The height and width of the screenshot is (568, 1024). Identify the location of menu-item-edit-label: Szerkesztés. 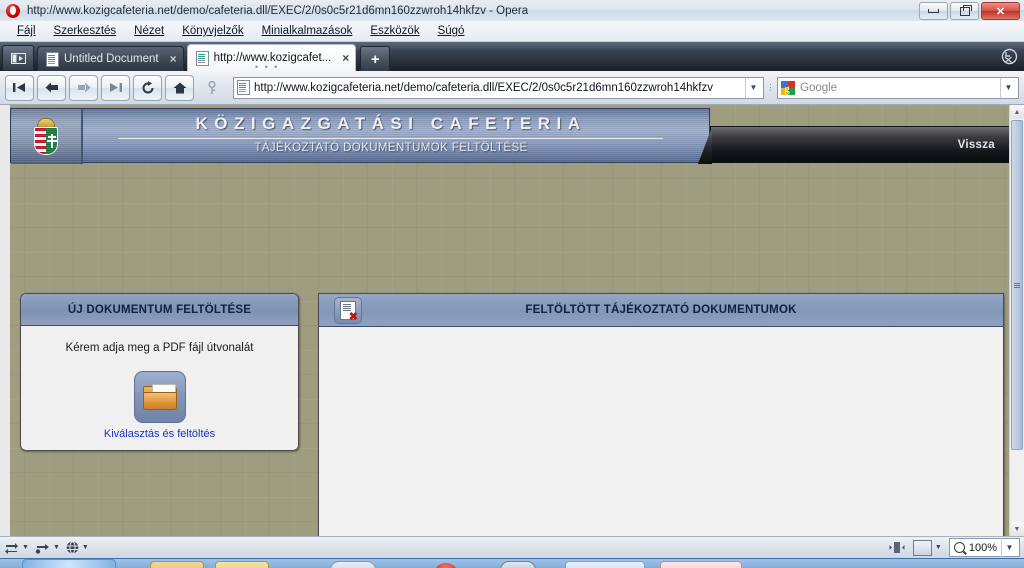
(85, 31).